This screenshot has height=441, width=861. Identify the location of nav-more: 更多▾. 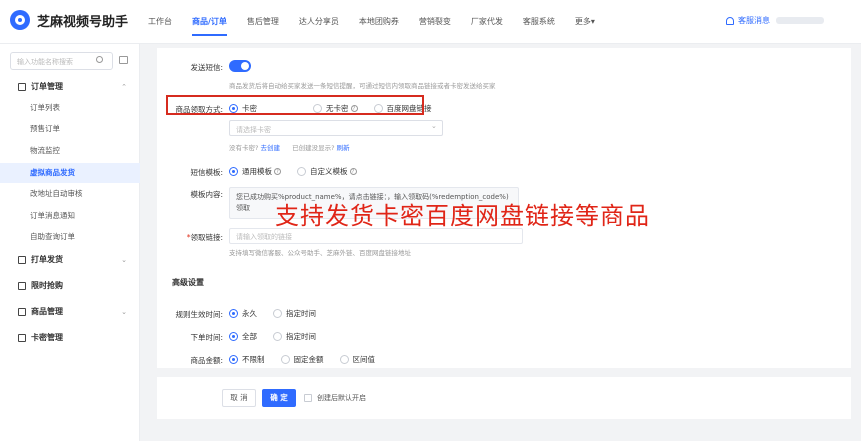
(585, 22).